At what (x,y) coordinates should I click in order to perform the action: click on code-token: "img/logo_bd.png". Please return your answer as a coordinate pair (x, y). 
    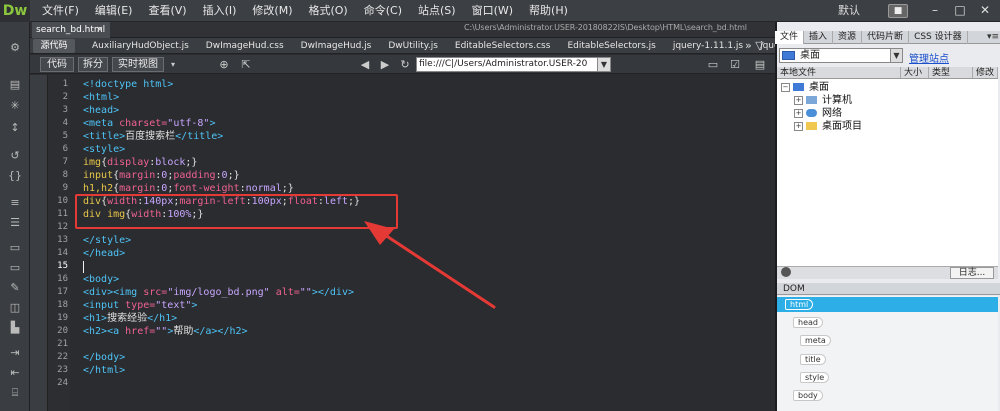
    Looking at the image, I should click on (218, 292).